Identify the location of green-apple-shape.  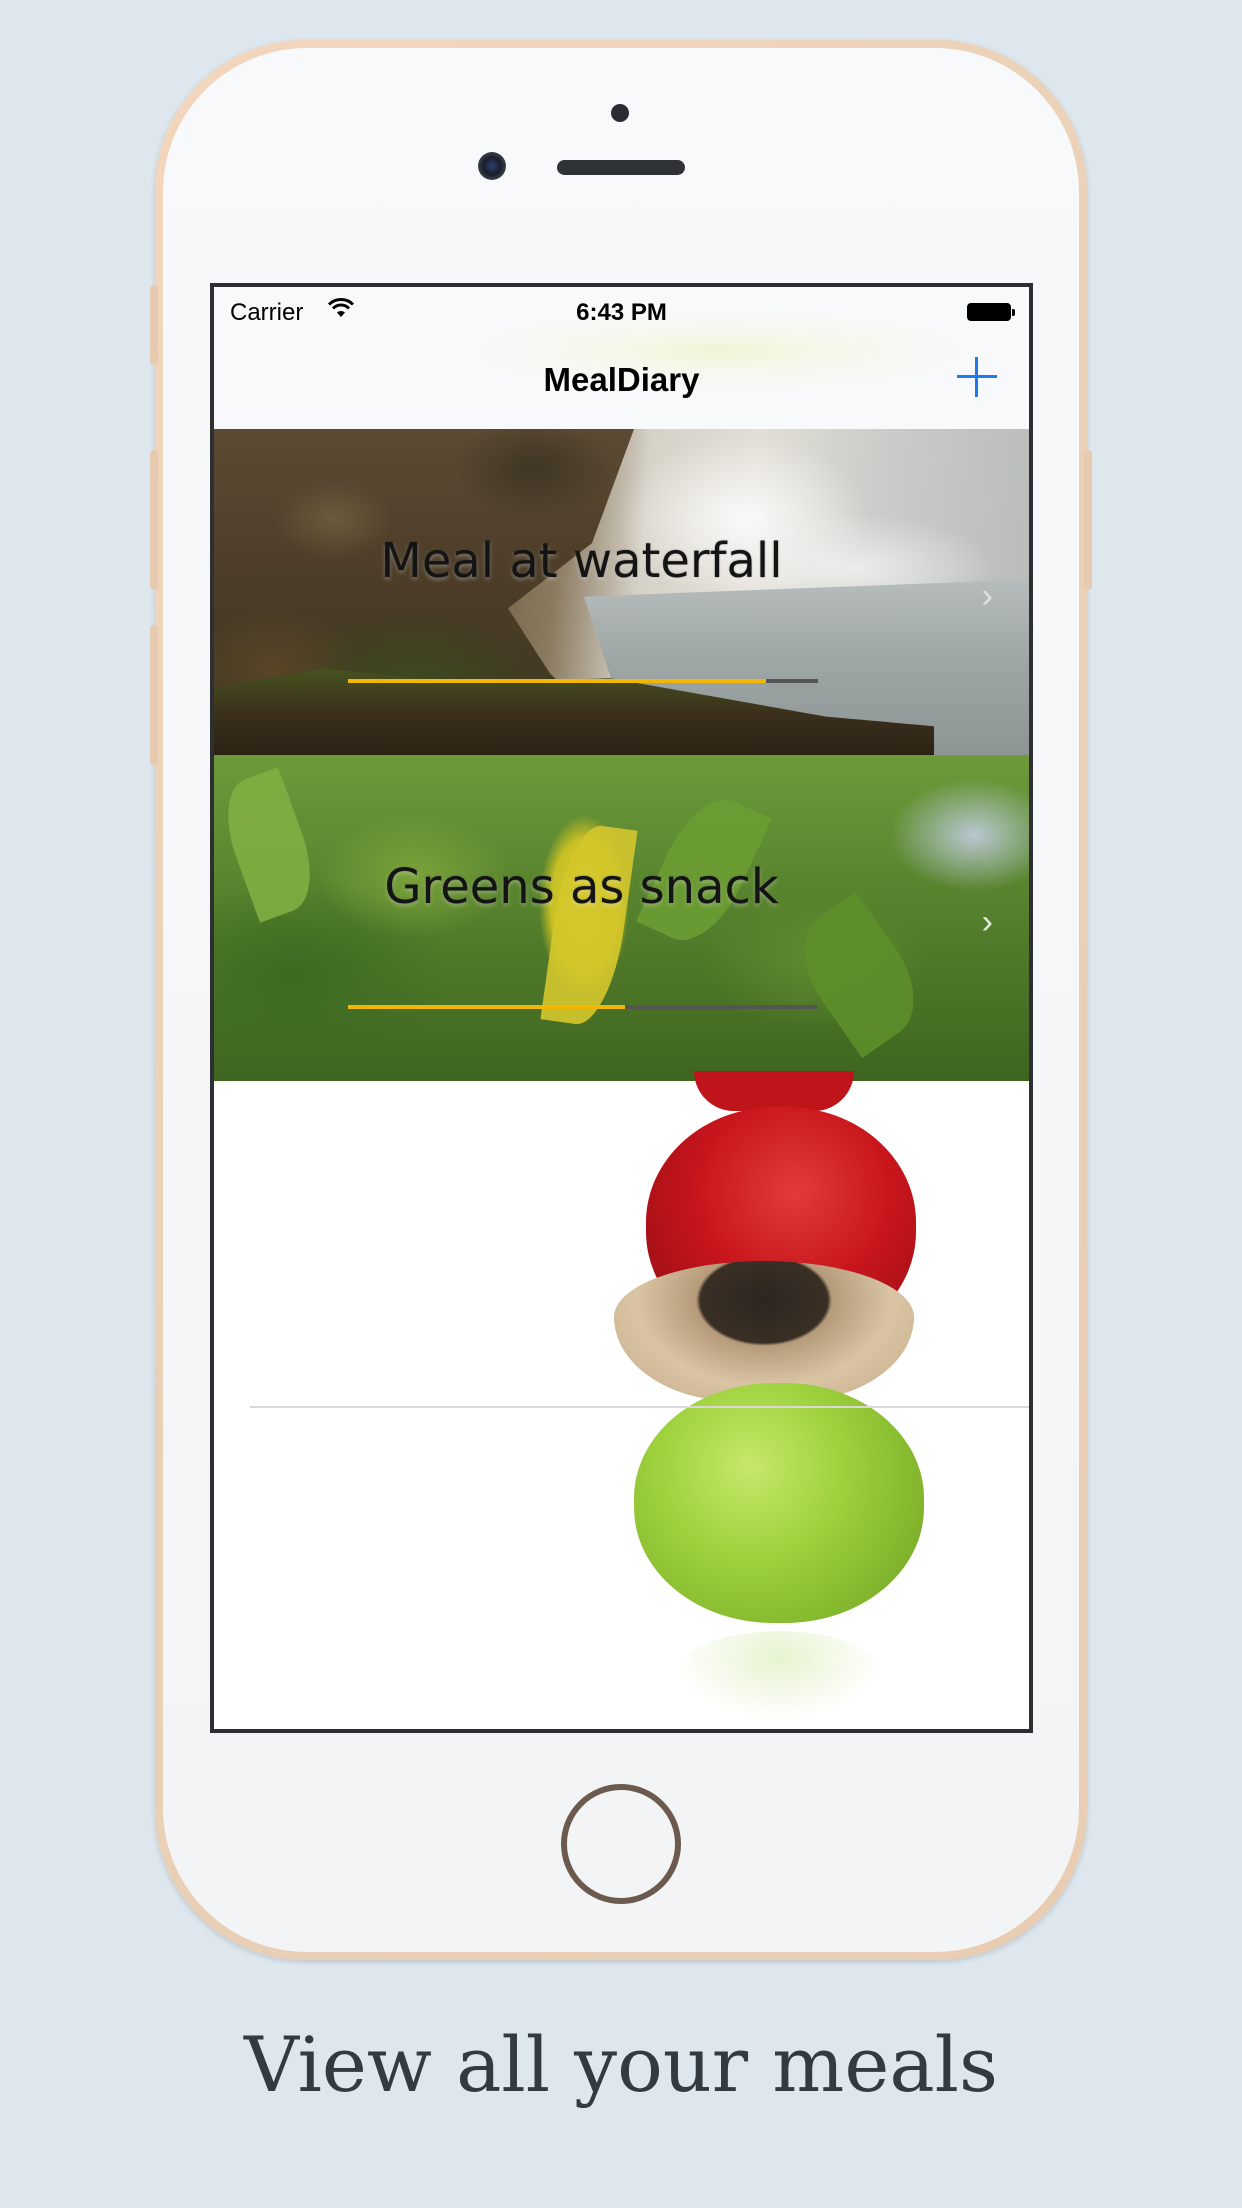
(779, 1503).